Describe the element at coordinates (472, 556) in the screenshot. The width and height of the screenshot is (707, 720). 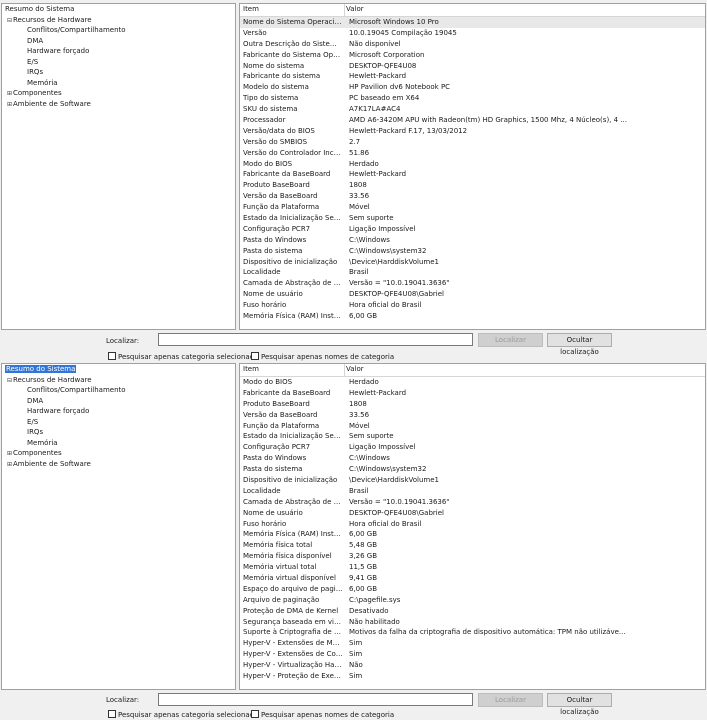
I see `table-row: Memória física disponível 3,26 GB` at that location.